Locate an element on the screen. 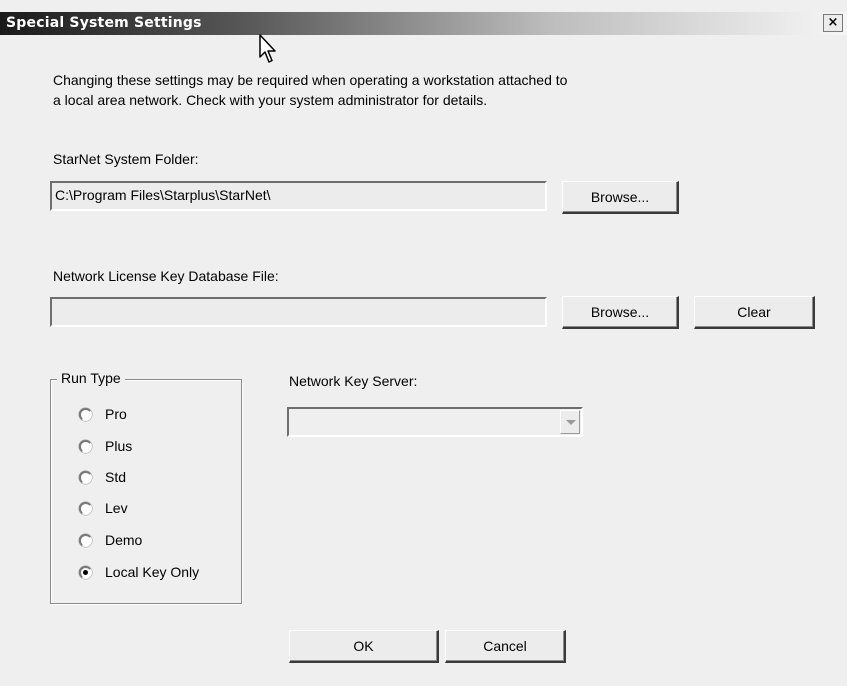  system-folder-label: StarNet System Folder: is located at coordinates (126, 159).